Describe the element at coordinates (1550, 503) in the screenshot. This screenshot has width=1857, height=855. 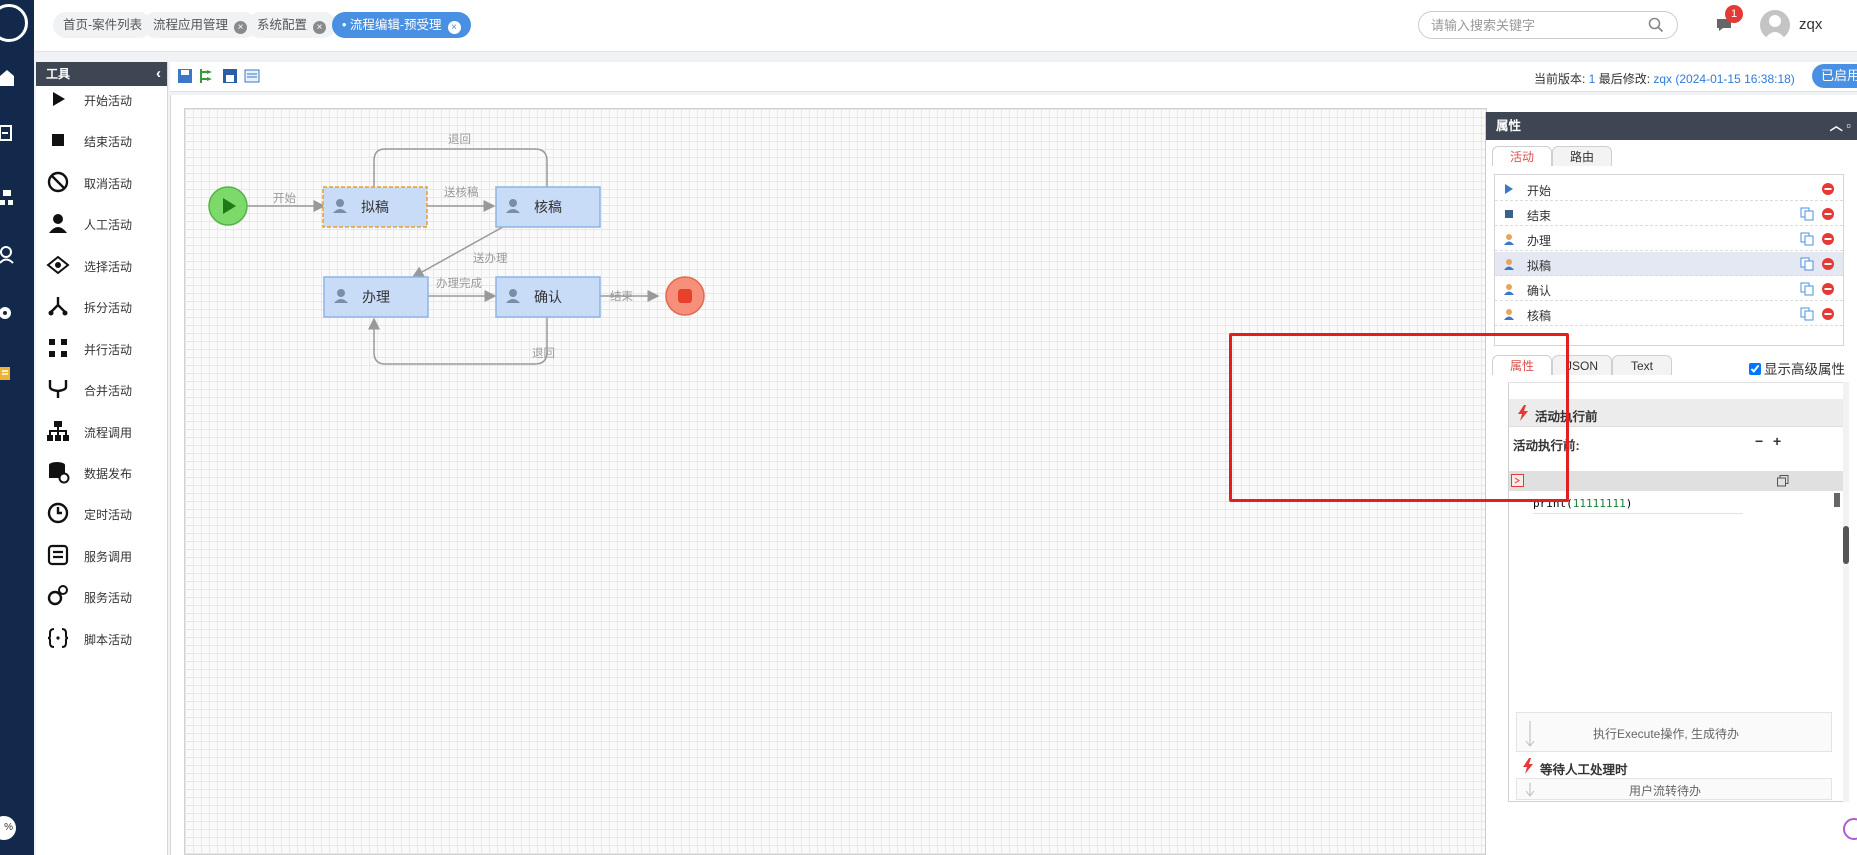
I see `code-function: print` at that location.